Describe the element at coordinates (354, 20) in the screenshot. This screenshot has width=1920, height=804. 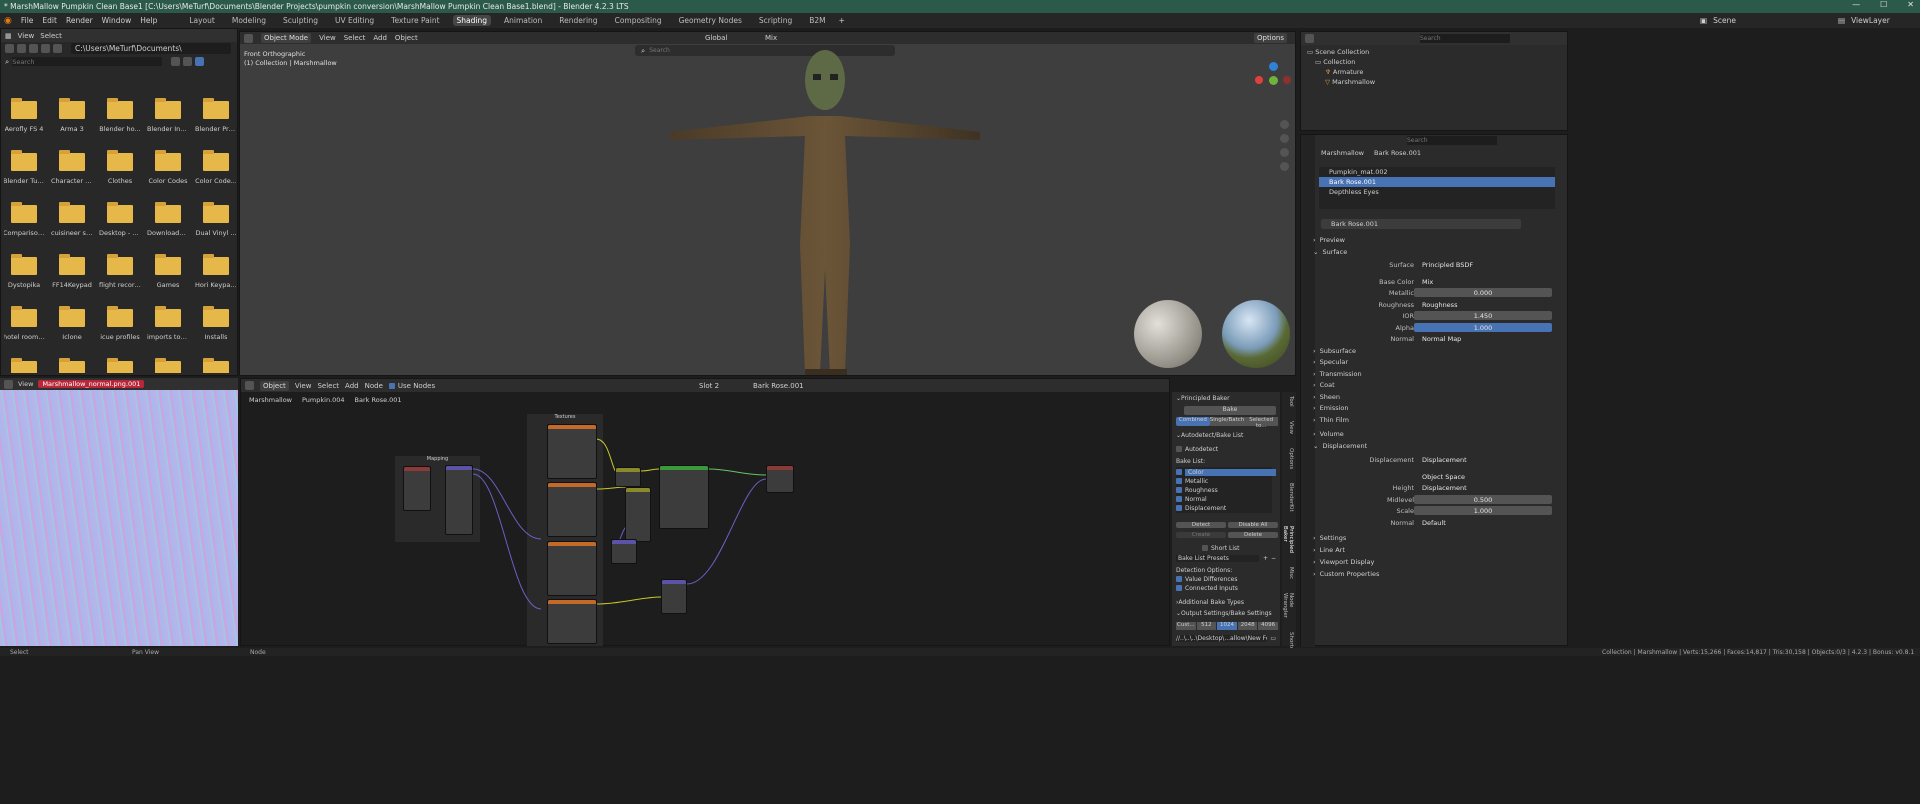
I see `tab-uv-editing: UV Editing` at that location.